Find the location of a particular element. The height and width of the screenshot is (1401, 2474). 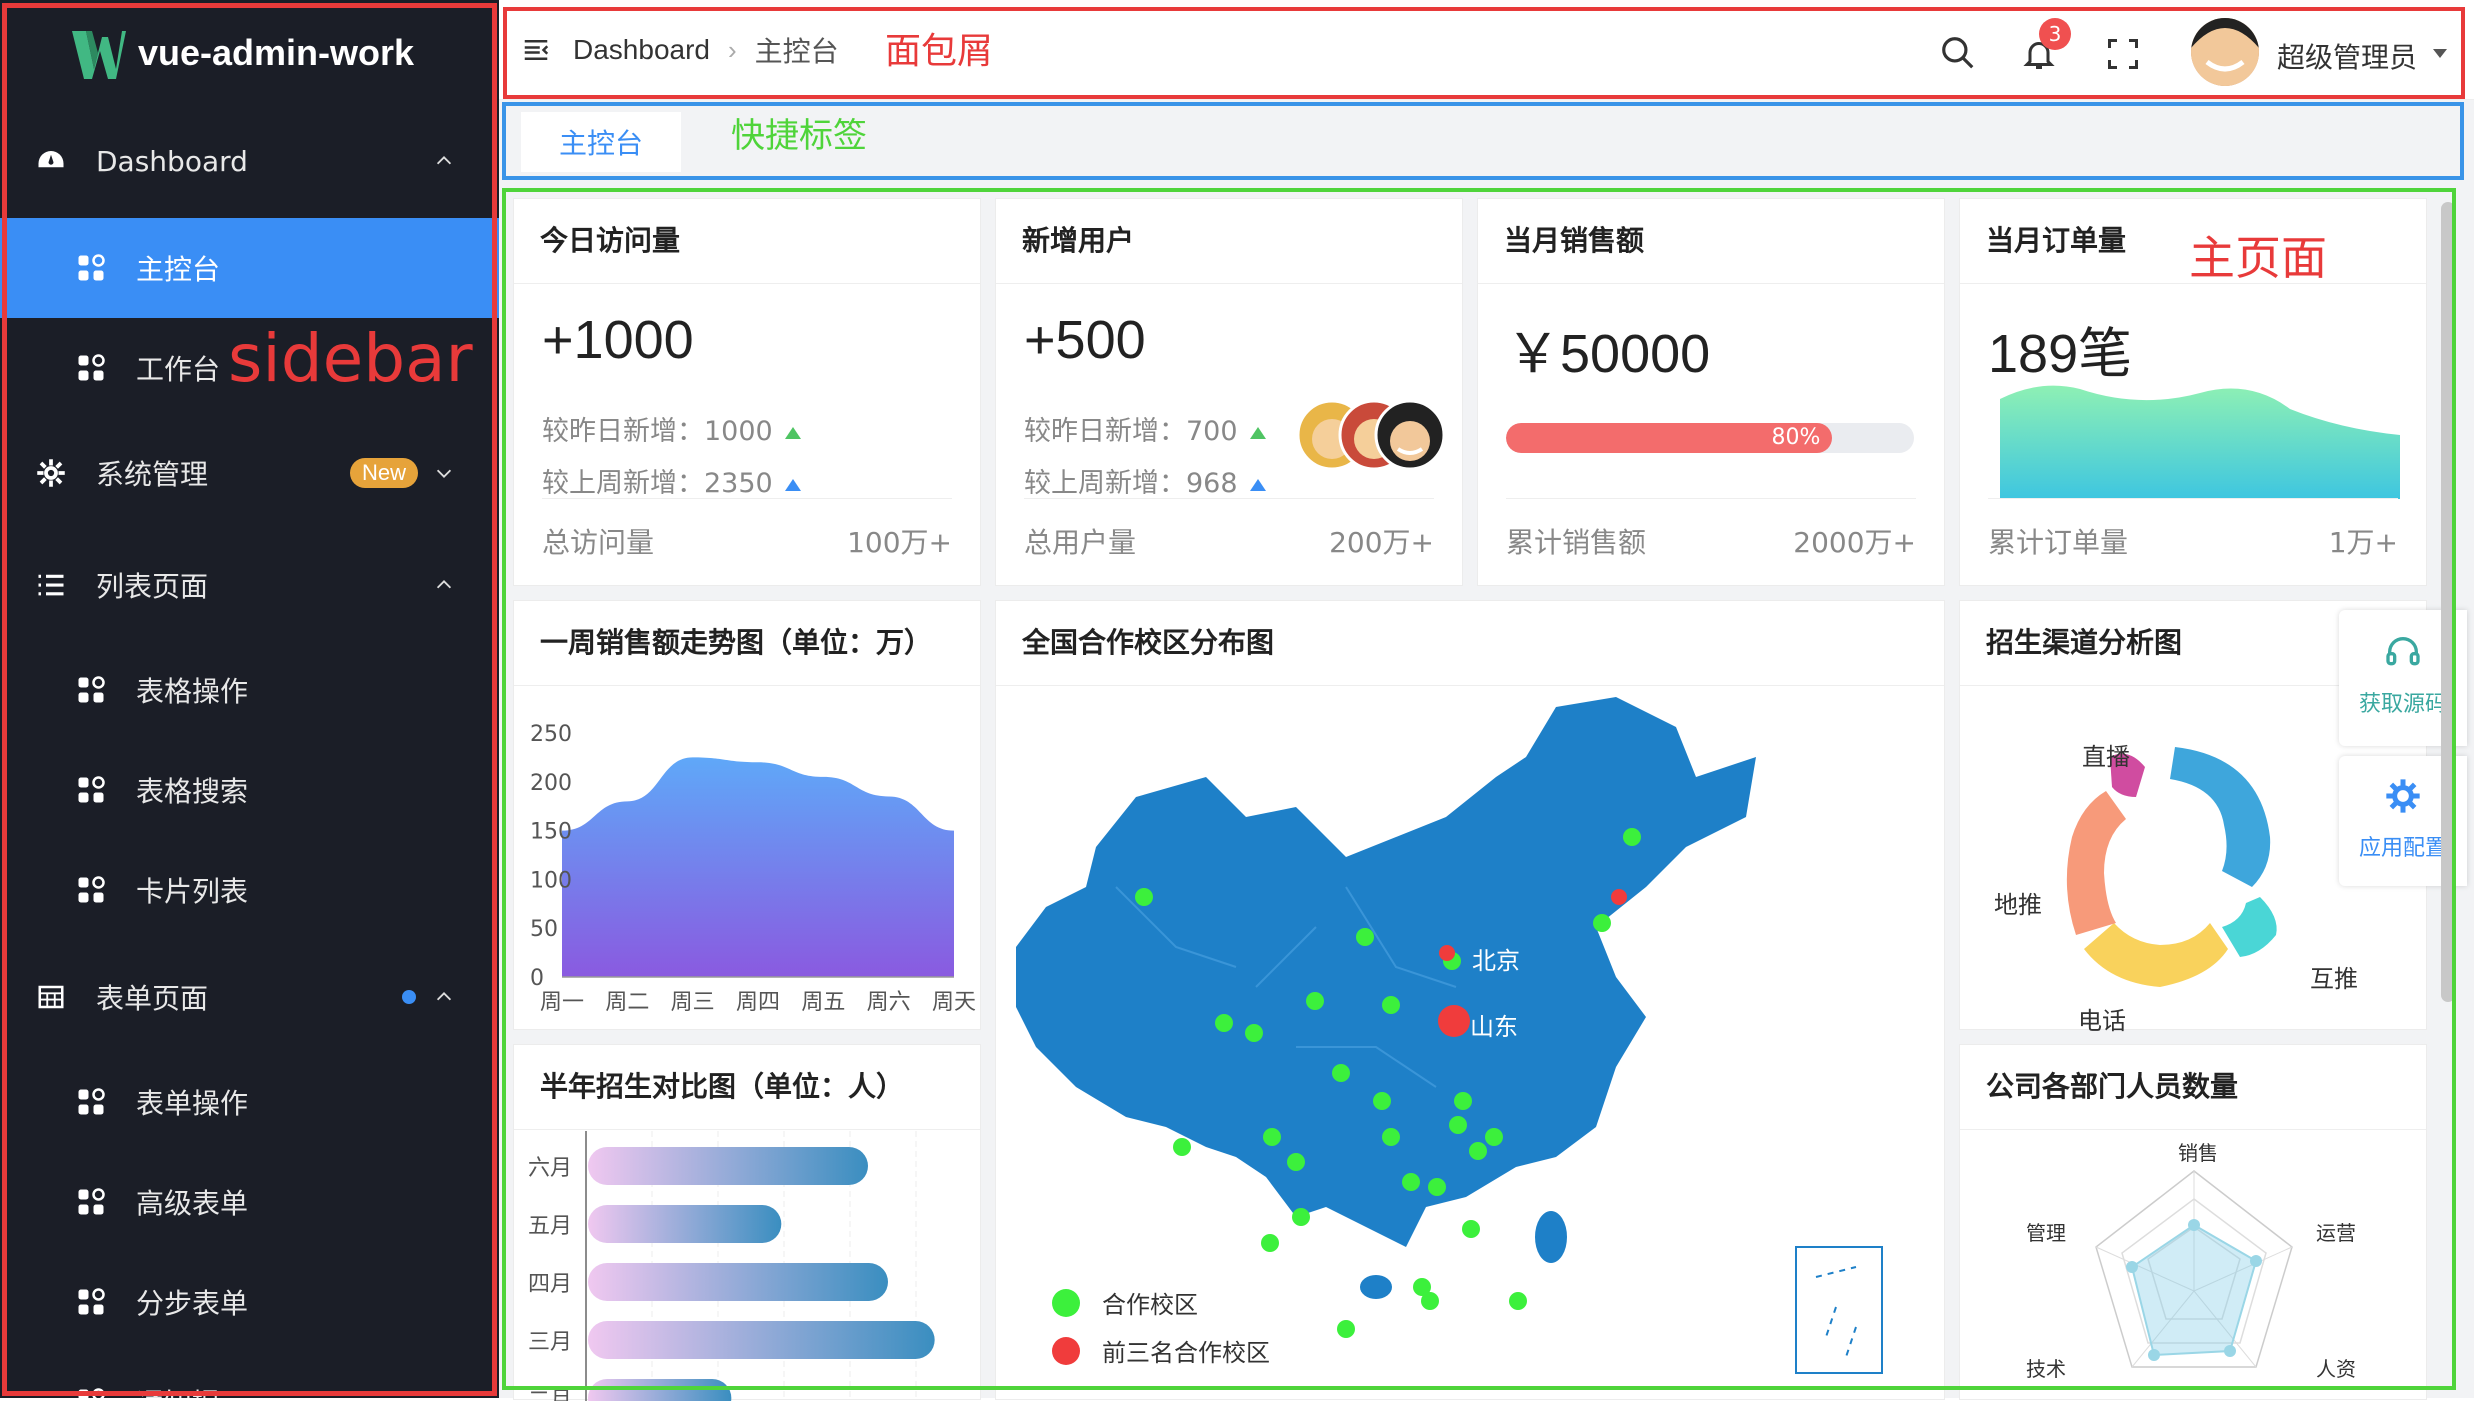

menu-item-step-form: 分步表单 is located at coordinates (249, 1302).